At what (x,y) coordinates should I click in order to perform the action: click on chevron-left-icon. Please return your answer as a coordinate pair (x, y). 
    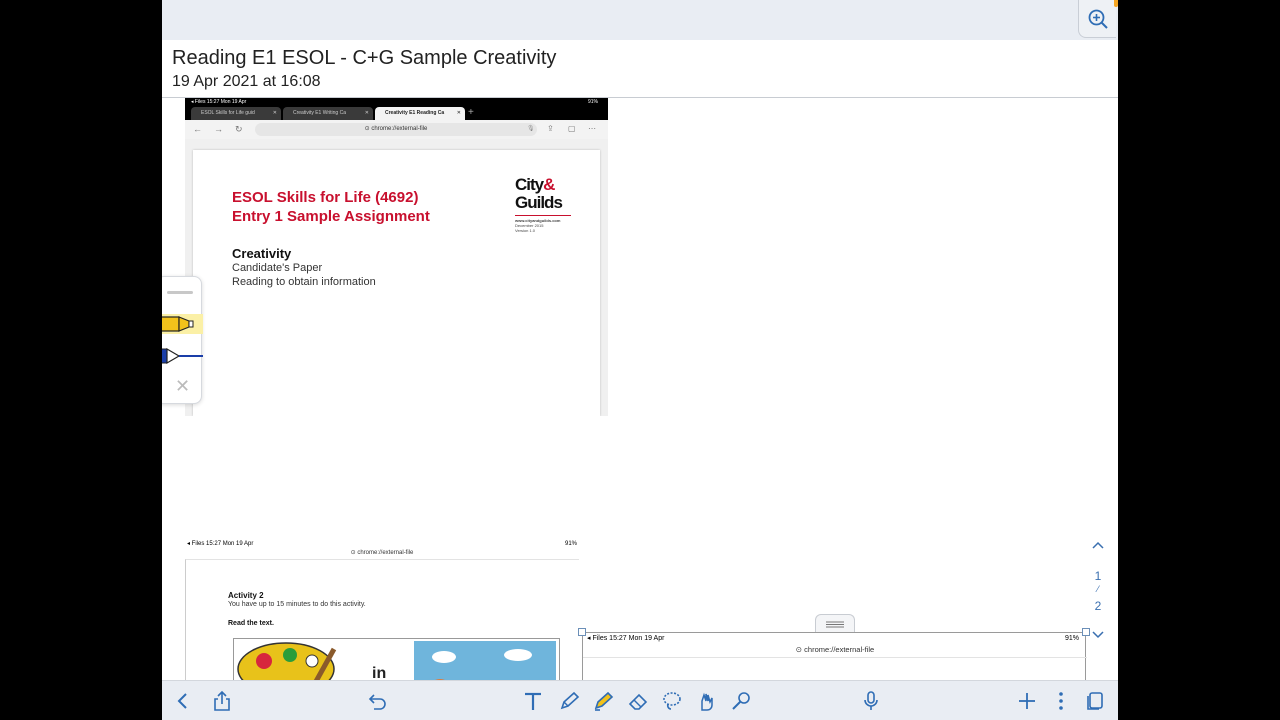
    Looking at the image, I should click on (182, 701).